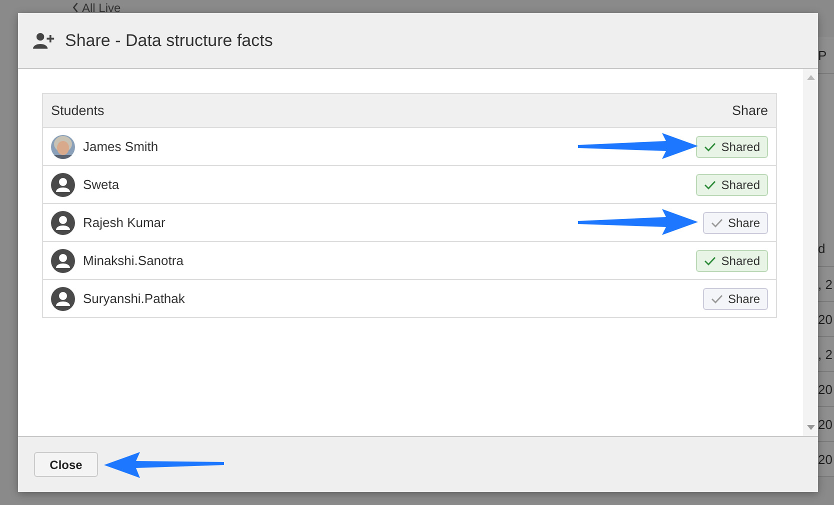 The width and height of the screenshot is (834, 505). What do you see at coordinates (133, 260) in the screenshot?
I see `student-name: Minakshi.Sanotra` at bounding box center [133, 260].